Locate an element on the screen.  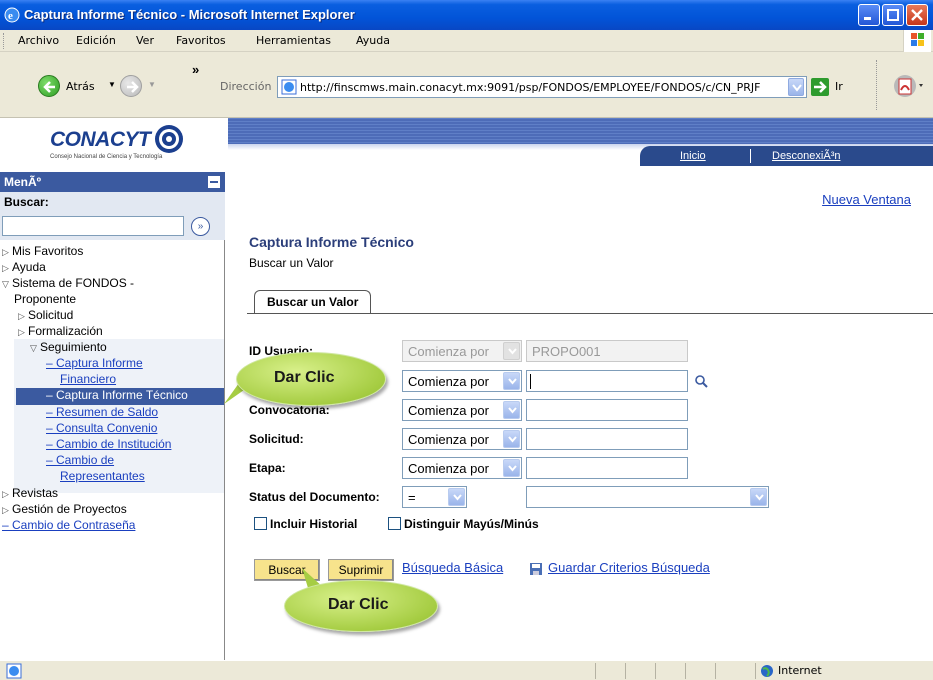
sidebar-item-representantes: Representantes is located at coordinates (102, 476).